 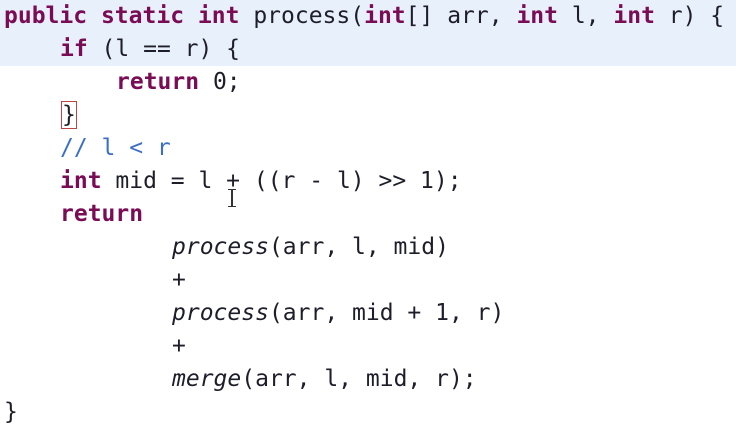 What do you see at coordinates (368, 346) in the screenshot?
I see `code-line-11: +` at bounding box center [368, 346].